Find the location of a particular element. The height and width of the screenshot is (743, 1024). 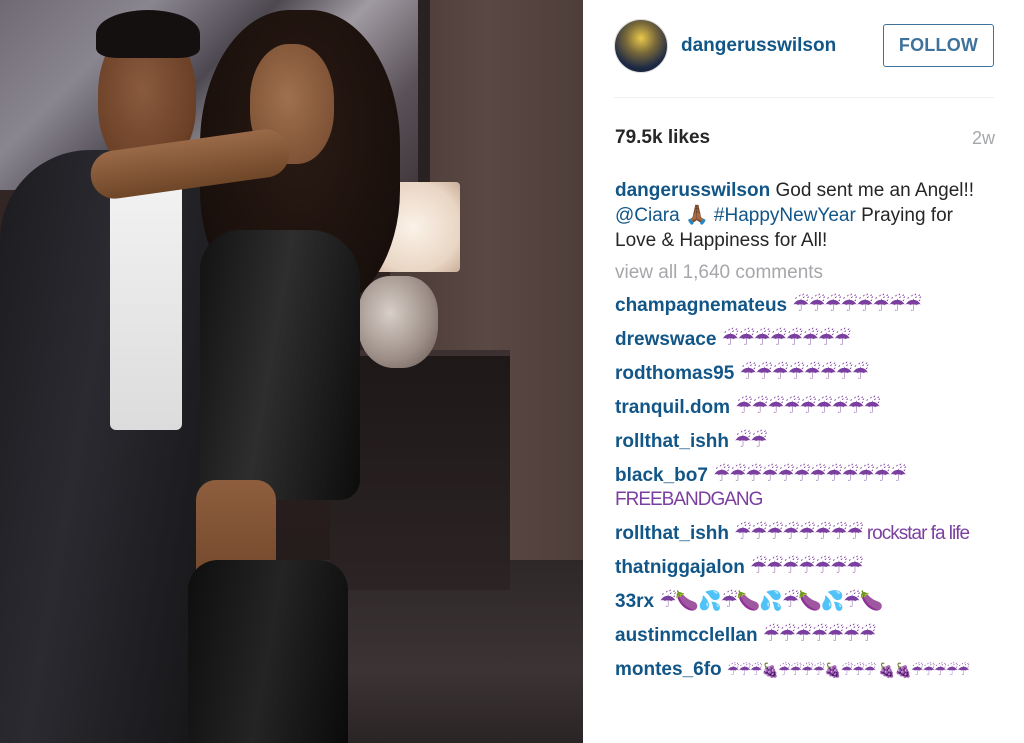

comment-username: tranquil.dom is located at coordinates (672, 407).